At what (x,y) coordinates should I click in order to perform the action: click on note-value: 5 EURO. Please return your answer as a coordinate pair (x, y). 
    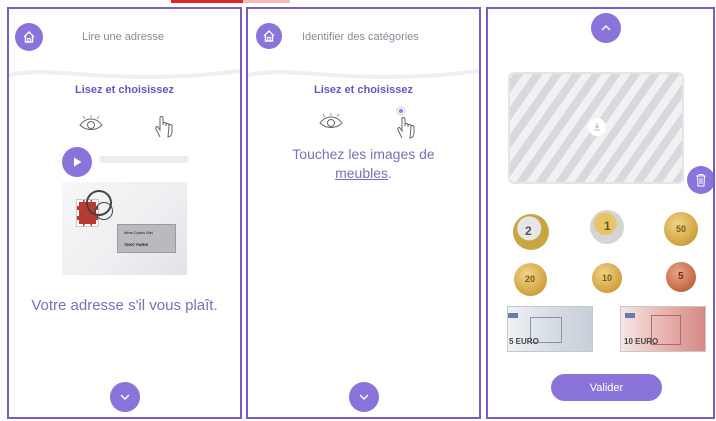
    Looking at the image, I should click on (524, 341).